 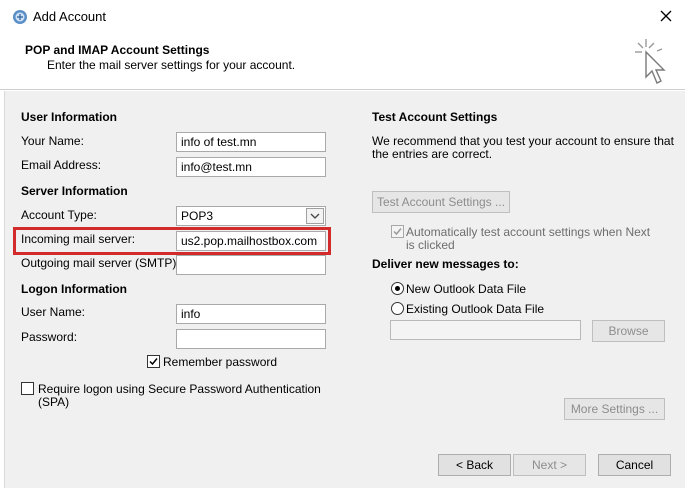 What do you see at coordinates (251, 339) in the screenshot?
I see `password-field` at bounding box center [251, 339].